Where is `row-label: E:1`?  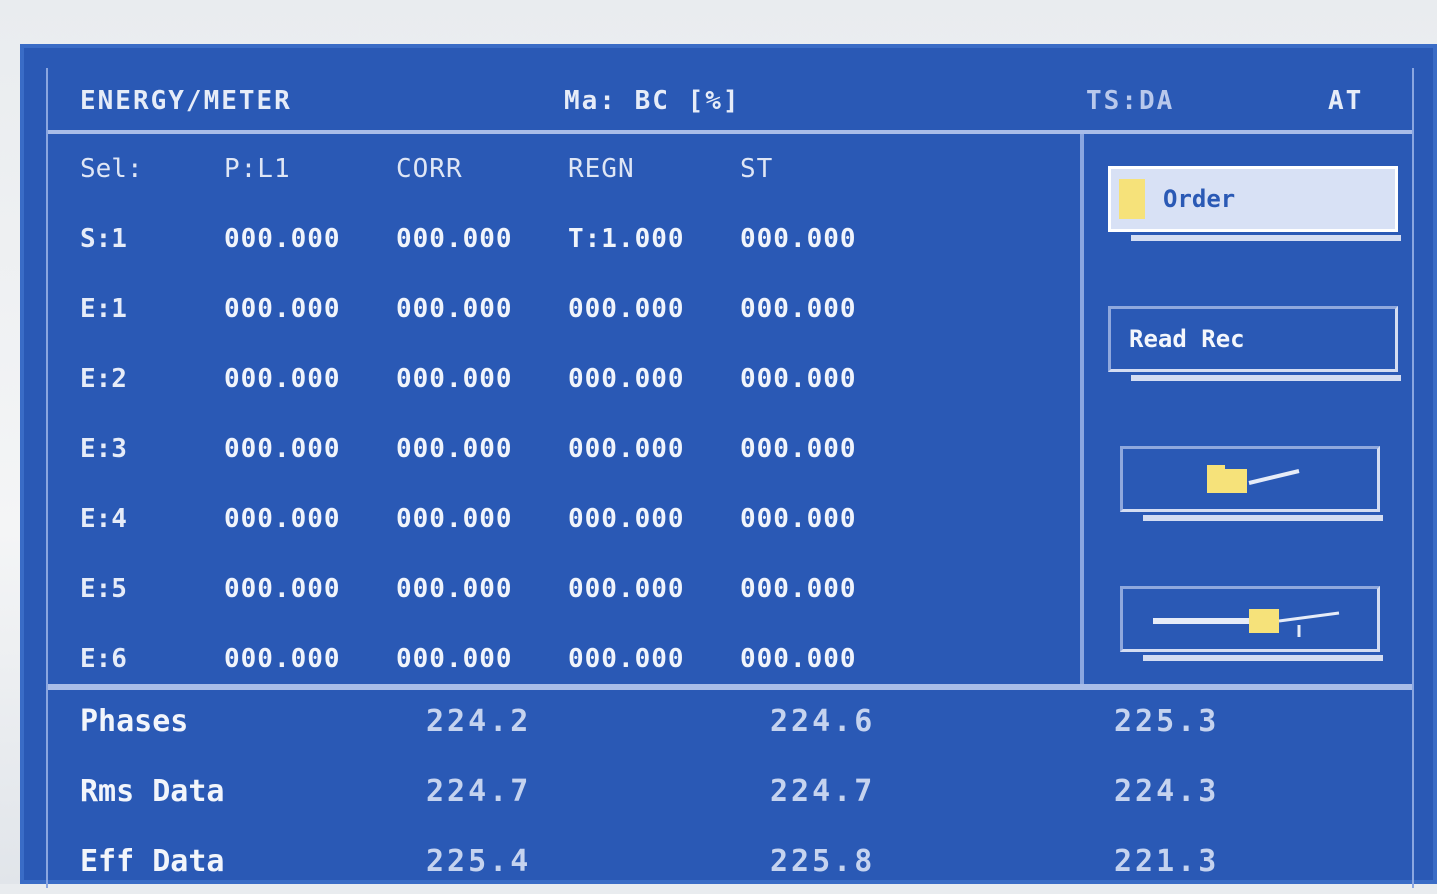 row-label: E:1 is located at coordinates (103, 309).